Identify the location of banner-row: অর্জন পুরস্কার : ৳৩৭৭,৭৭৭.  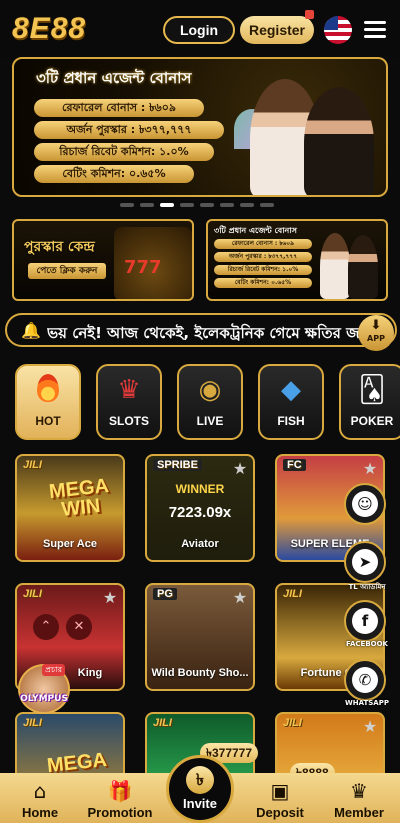
(129, 130).